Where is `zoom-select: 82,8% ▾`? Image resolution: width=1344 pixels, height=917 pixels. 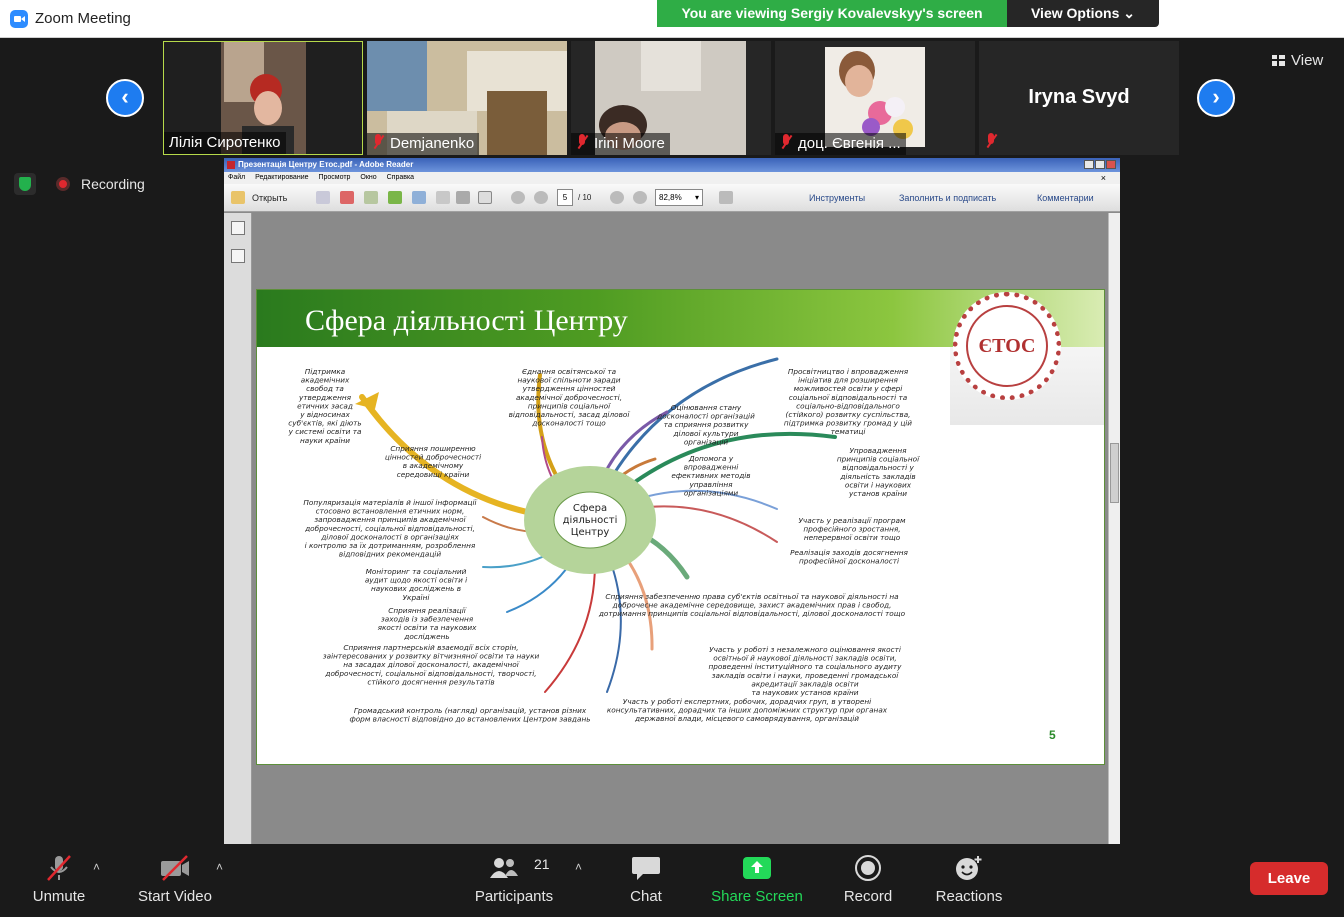 zoom-select: 82,8% ▾ is located at coordinates (679, 197).